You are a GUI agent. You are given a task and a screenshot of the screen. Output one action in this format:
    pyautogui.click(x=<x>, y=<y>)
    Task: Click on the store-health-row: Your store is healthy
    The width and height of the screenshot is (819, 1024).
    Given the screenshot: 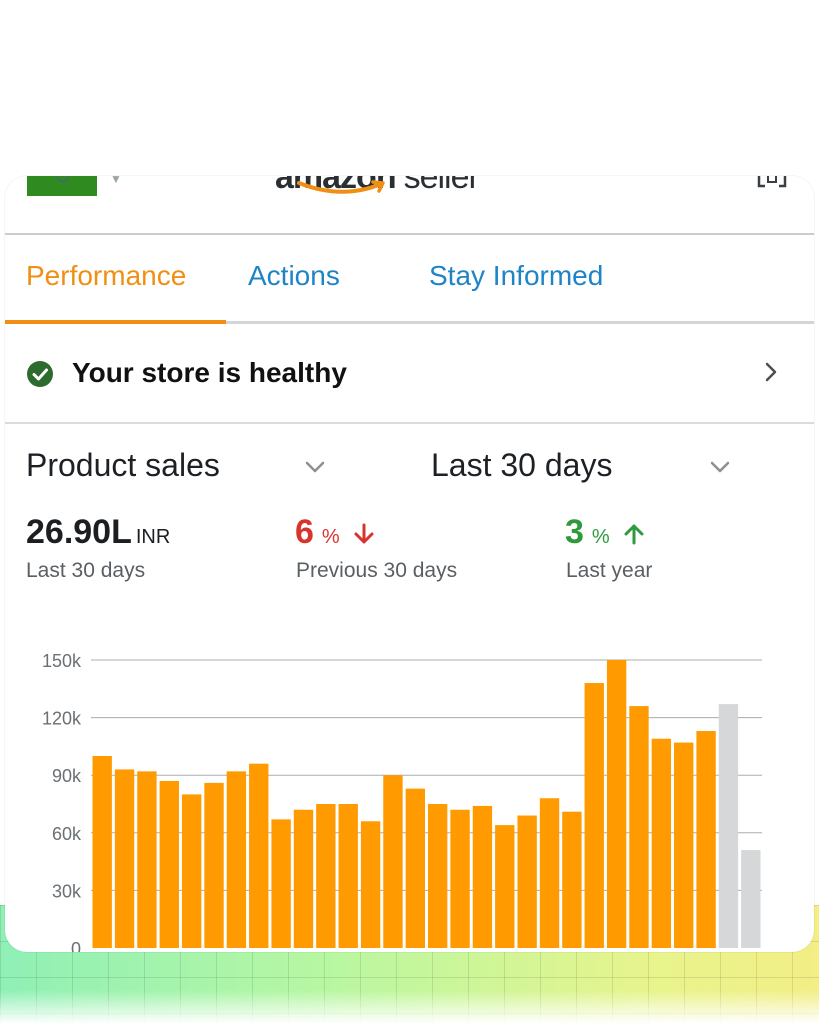 What is the action you would take?
    pyautogui.click(x=409, y=374)
    